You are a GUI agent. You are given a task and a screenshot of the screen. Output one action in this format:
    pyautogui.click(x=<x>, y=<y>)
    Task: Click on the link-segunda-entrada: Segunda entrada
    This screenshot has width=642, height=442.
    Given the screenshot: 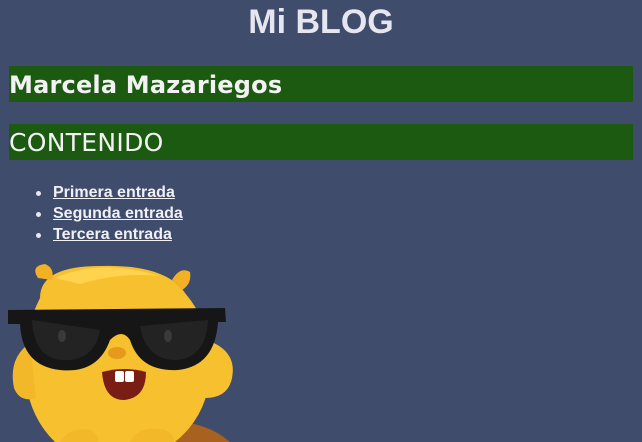 What is the action you would take?
    pyautogui.click(x=118, y=213)
    